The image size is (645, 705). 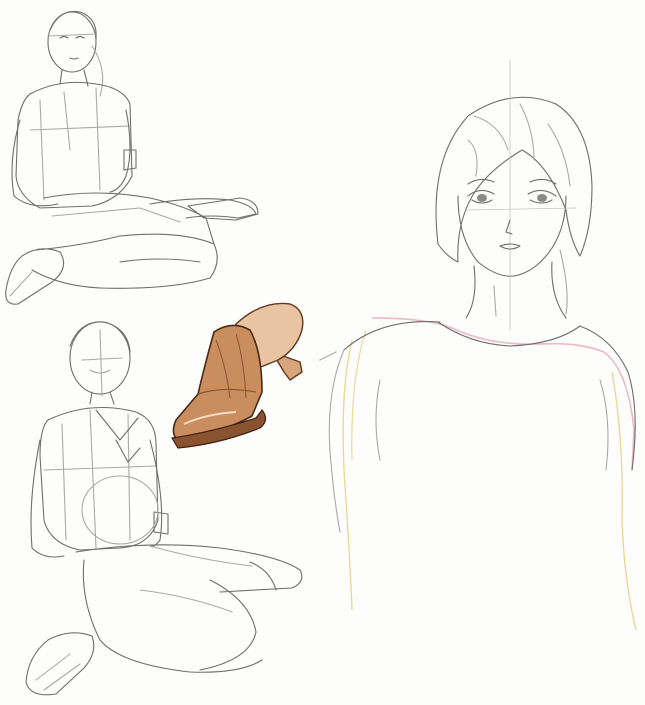 I want to click on figure2-torso, so click(x=99, y=478).